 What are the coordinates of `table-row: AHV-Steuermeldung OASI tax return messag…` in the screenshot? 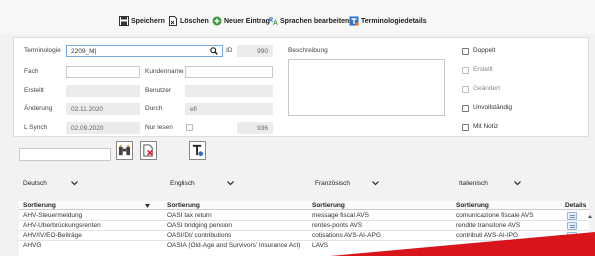 It's located at (304, 216).